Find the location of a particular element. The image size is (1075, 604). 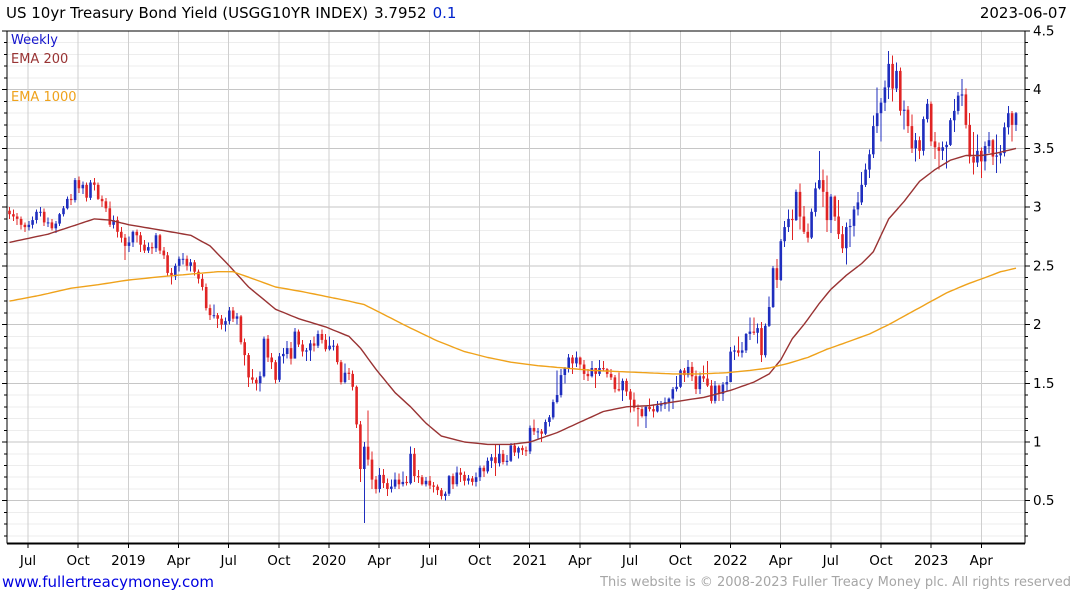

chart-date: 2023-06-07 is located at coordinates (1023, 13).